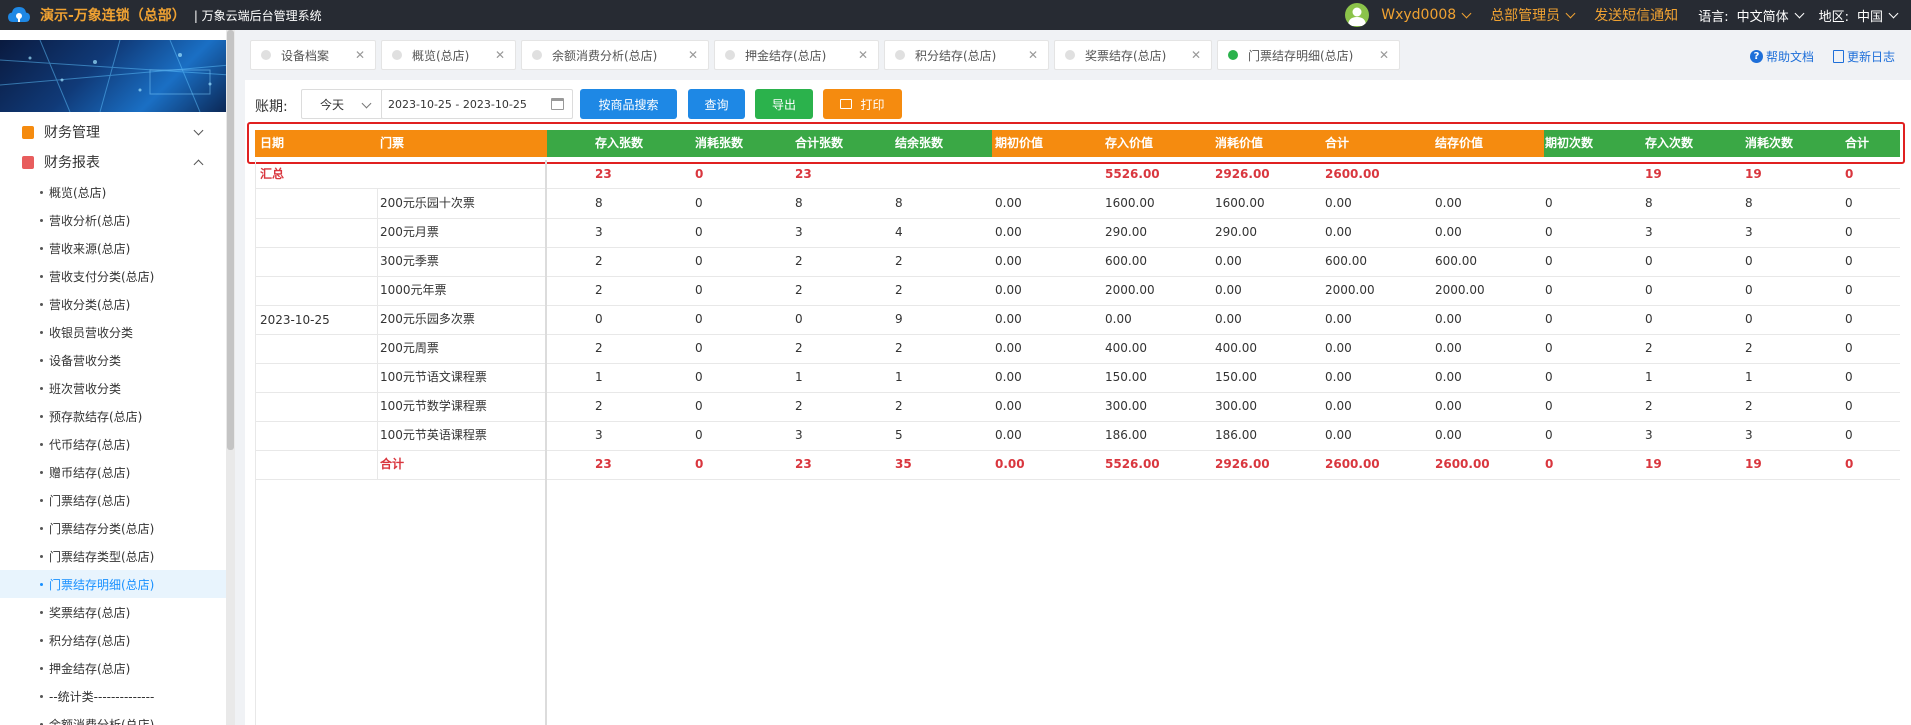 The image size is (1911, 725). Describe the element at coordinates (116, 472) in the screenshot. I see `sidebar-item: 赠币结存(总店)` at that location.